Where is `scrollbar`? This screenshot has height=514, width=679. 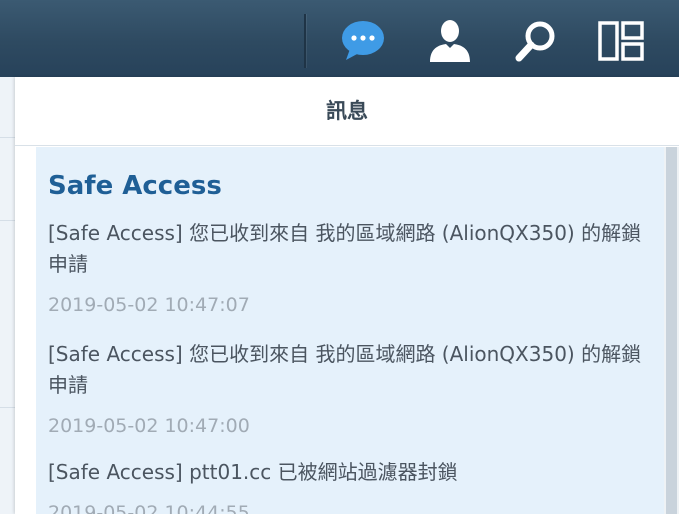 scrollbar is located at coordinates (671, 330).